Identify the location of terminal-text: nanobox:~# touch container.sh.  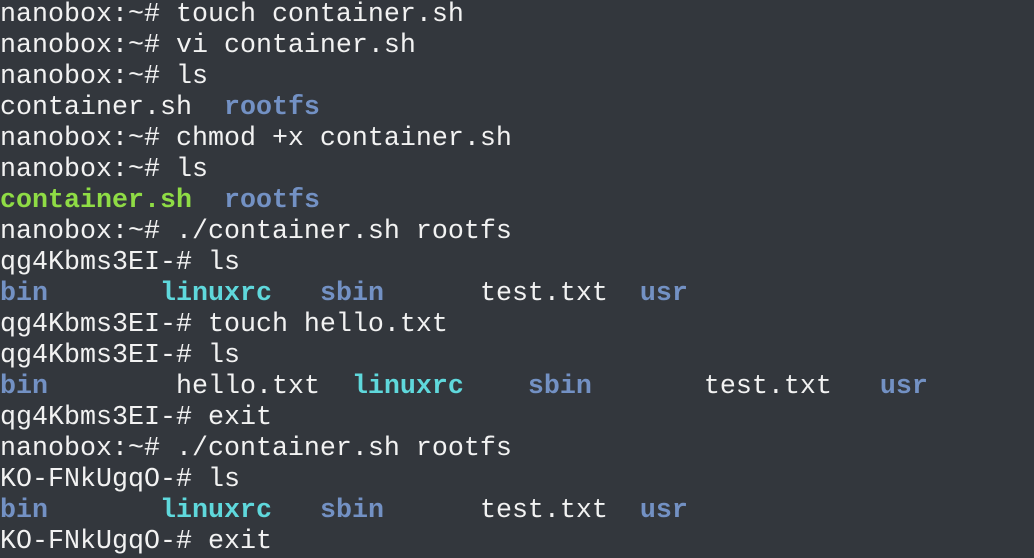
(232, 15).